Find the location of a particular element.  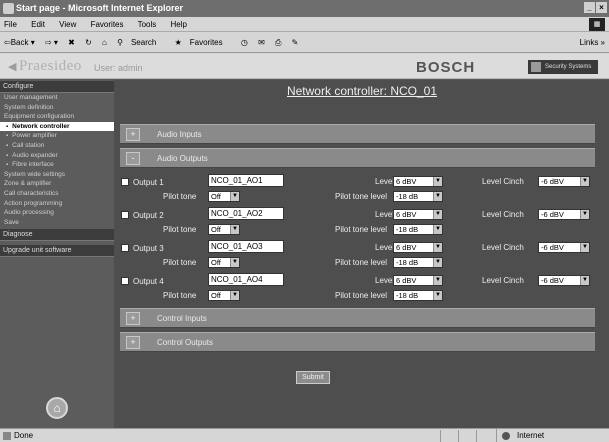

sidebar-item-save: Save is located at coordinates (57, 223).